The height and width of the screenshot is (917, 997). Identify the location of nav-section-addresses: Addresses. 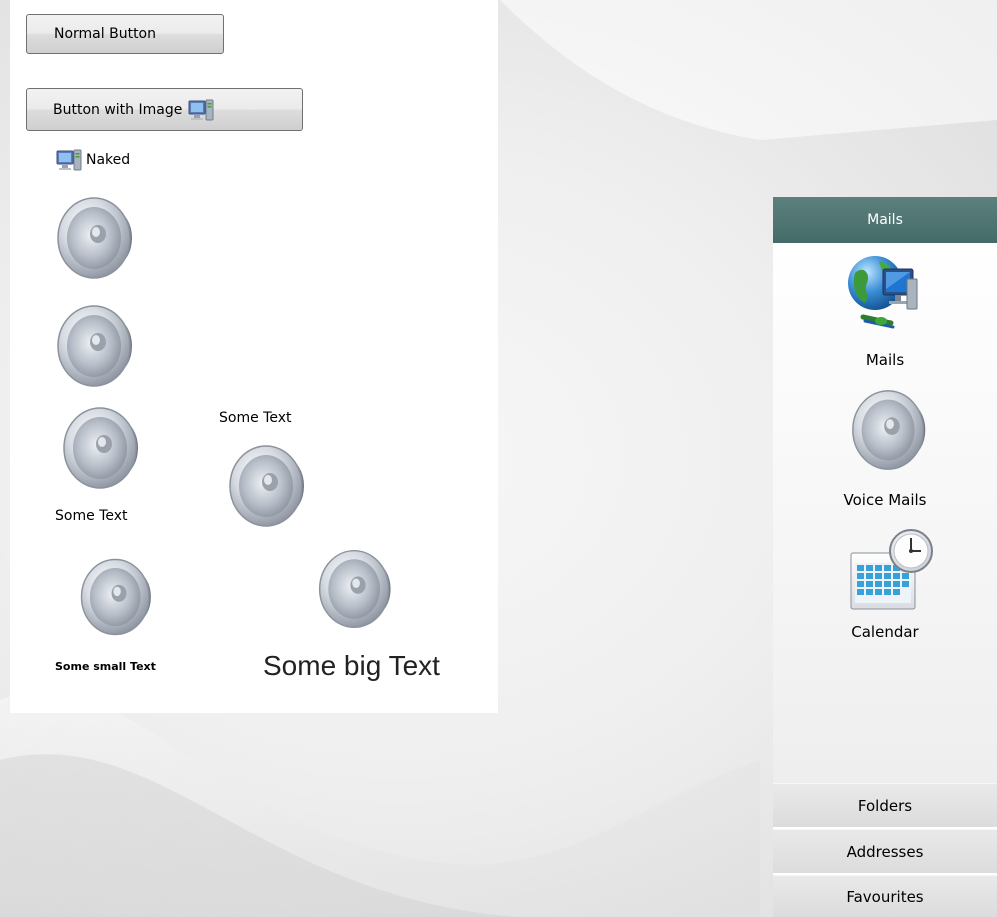
(885, 851).